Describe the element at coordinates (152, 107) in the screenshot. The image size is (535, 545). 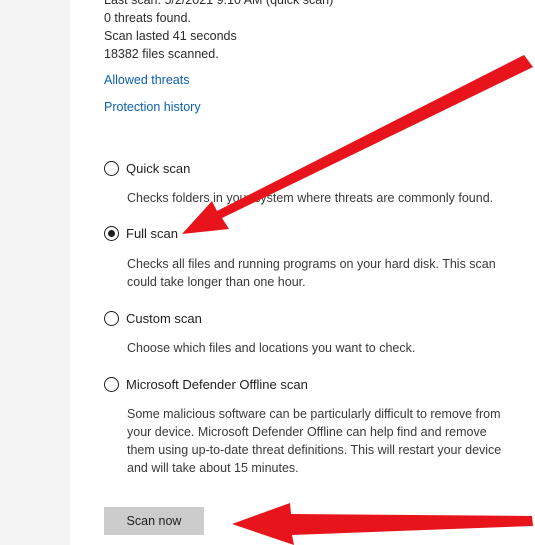
I see `protection-history-link: Protection history` at that location.